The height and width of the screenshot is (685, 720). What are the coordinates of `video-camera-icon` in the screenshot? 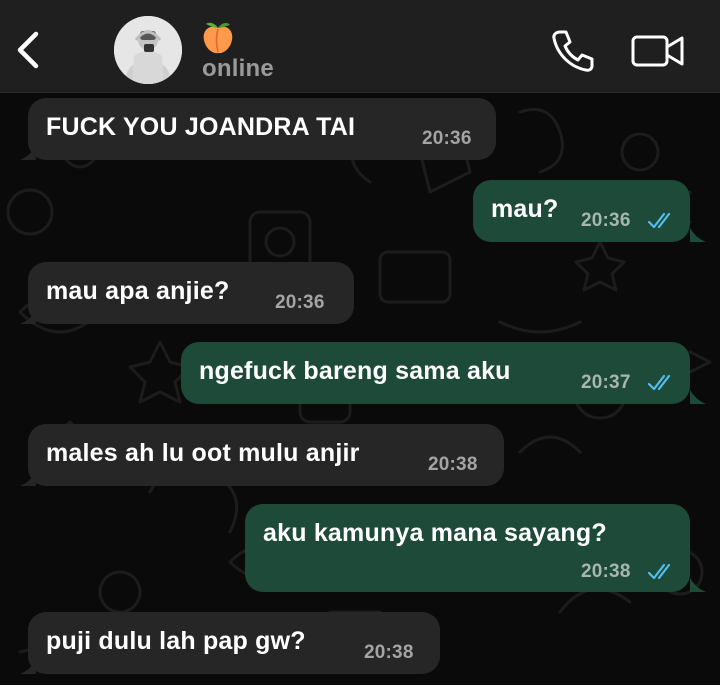 It's located at (657, 51).